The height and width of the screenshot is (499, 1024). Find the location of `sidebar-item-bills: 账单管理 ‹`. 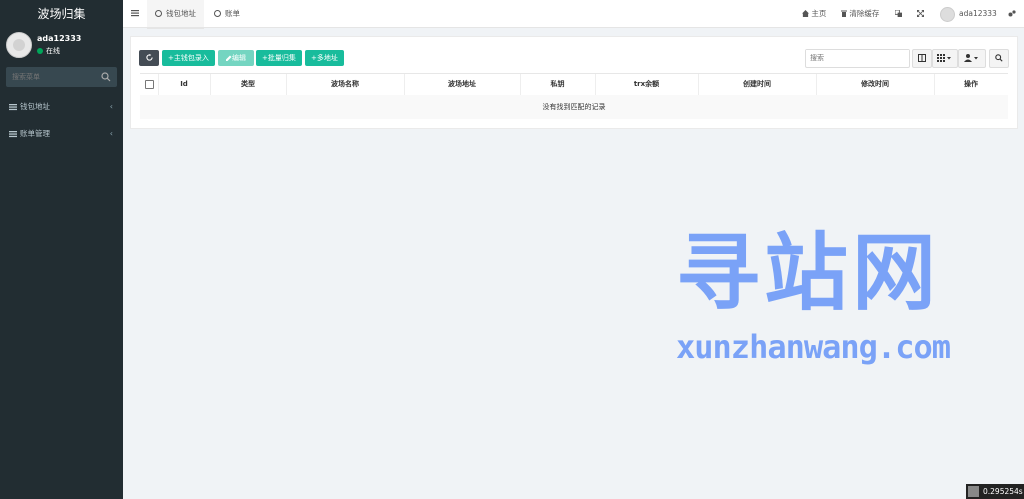

sidebar-item-bills: 账单管理 ‹ is located at coordinates (61, 134).